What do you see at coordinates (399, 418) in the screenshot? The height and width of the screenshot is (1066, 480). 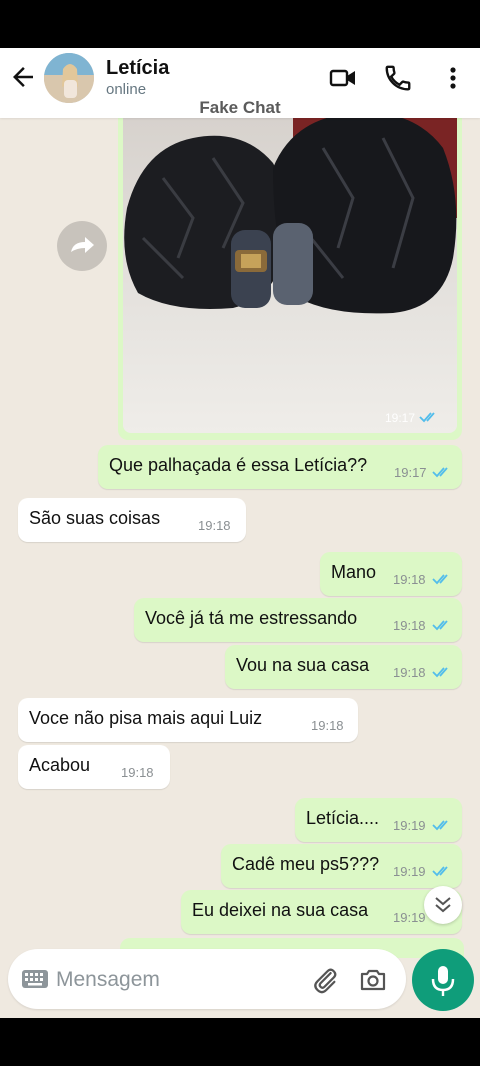 I see `image-message-time: 19:17` at bounding box center [399, 418].